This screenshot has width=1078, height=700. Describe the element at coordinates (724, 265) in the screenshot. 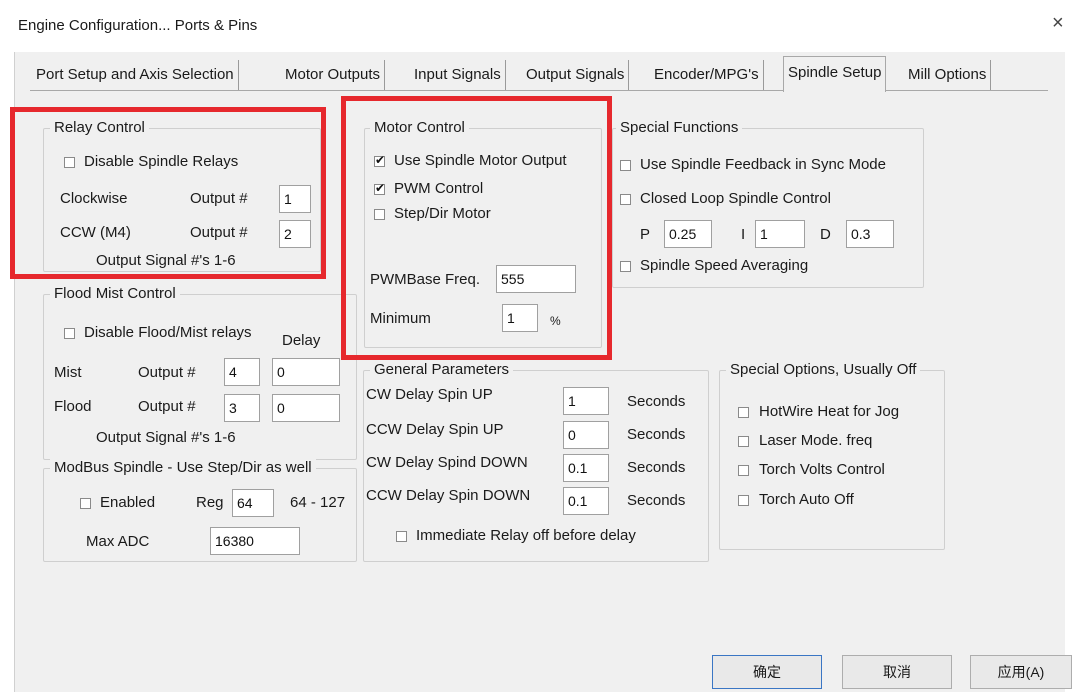

I see `spindle-speed-averaging-label: Spindle Speed Averaging` at that location.